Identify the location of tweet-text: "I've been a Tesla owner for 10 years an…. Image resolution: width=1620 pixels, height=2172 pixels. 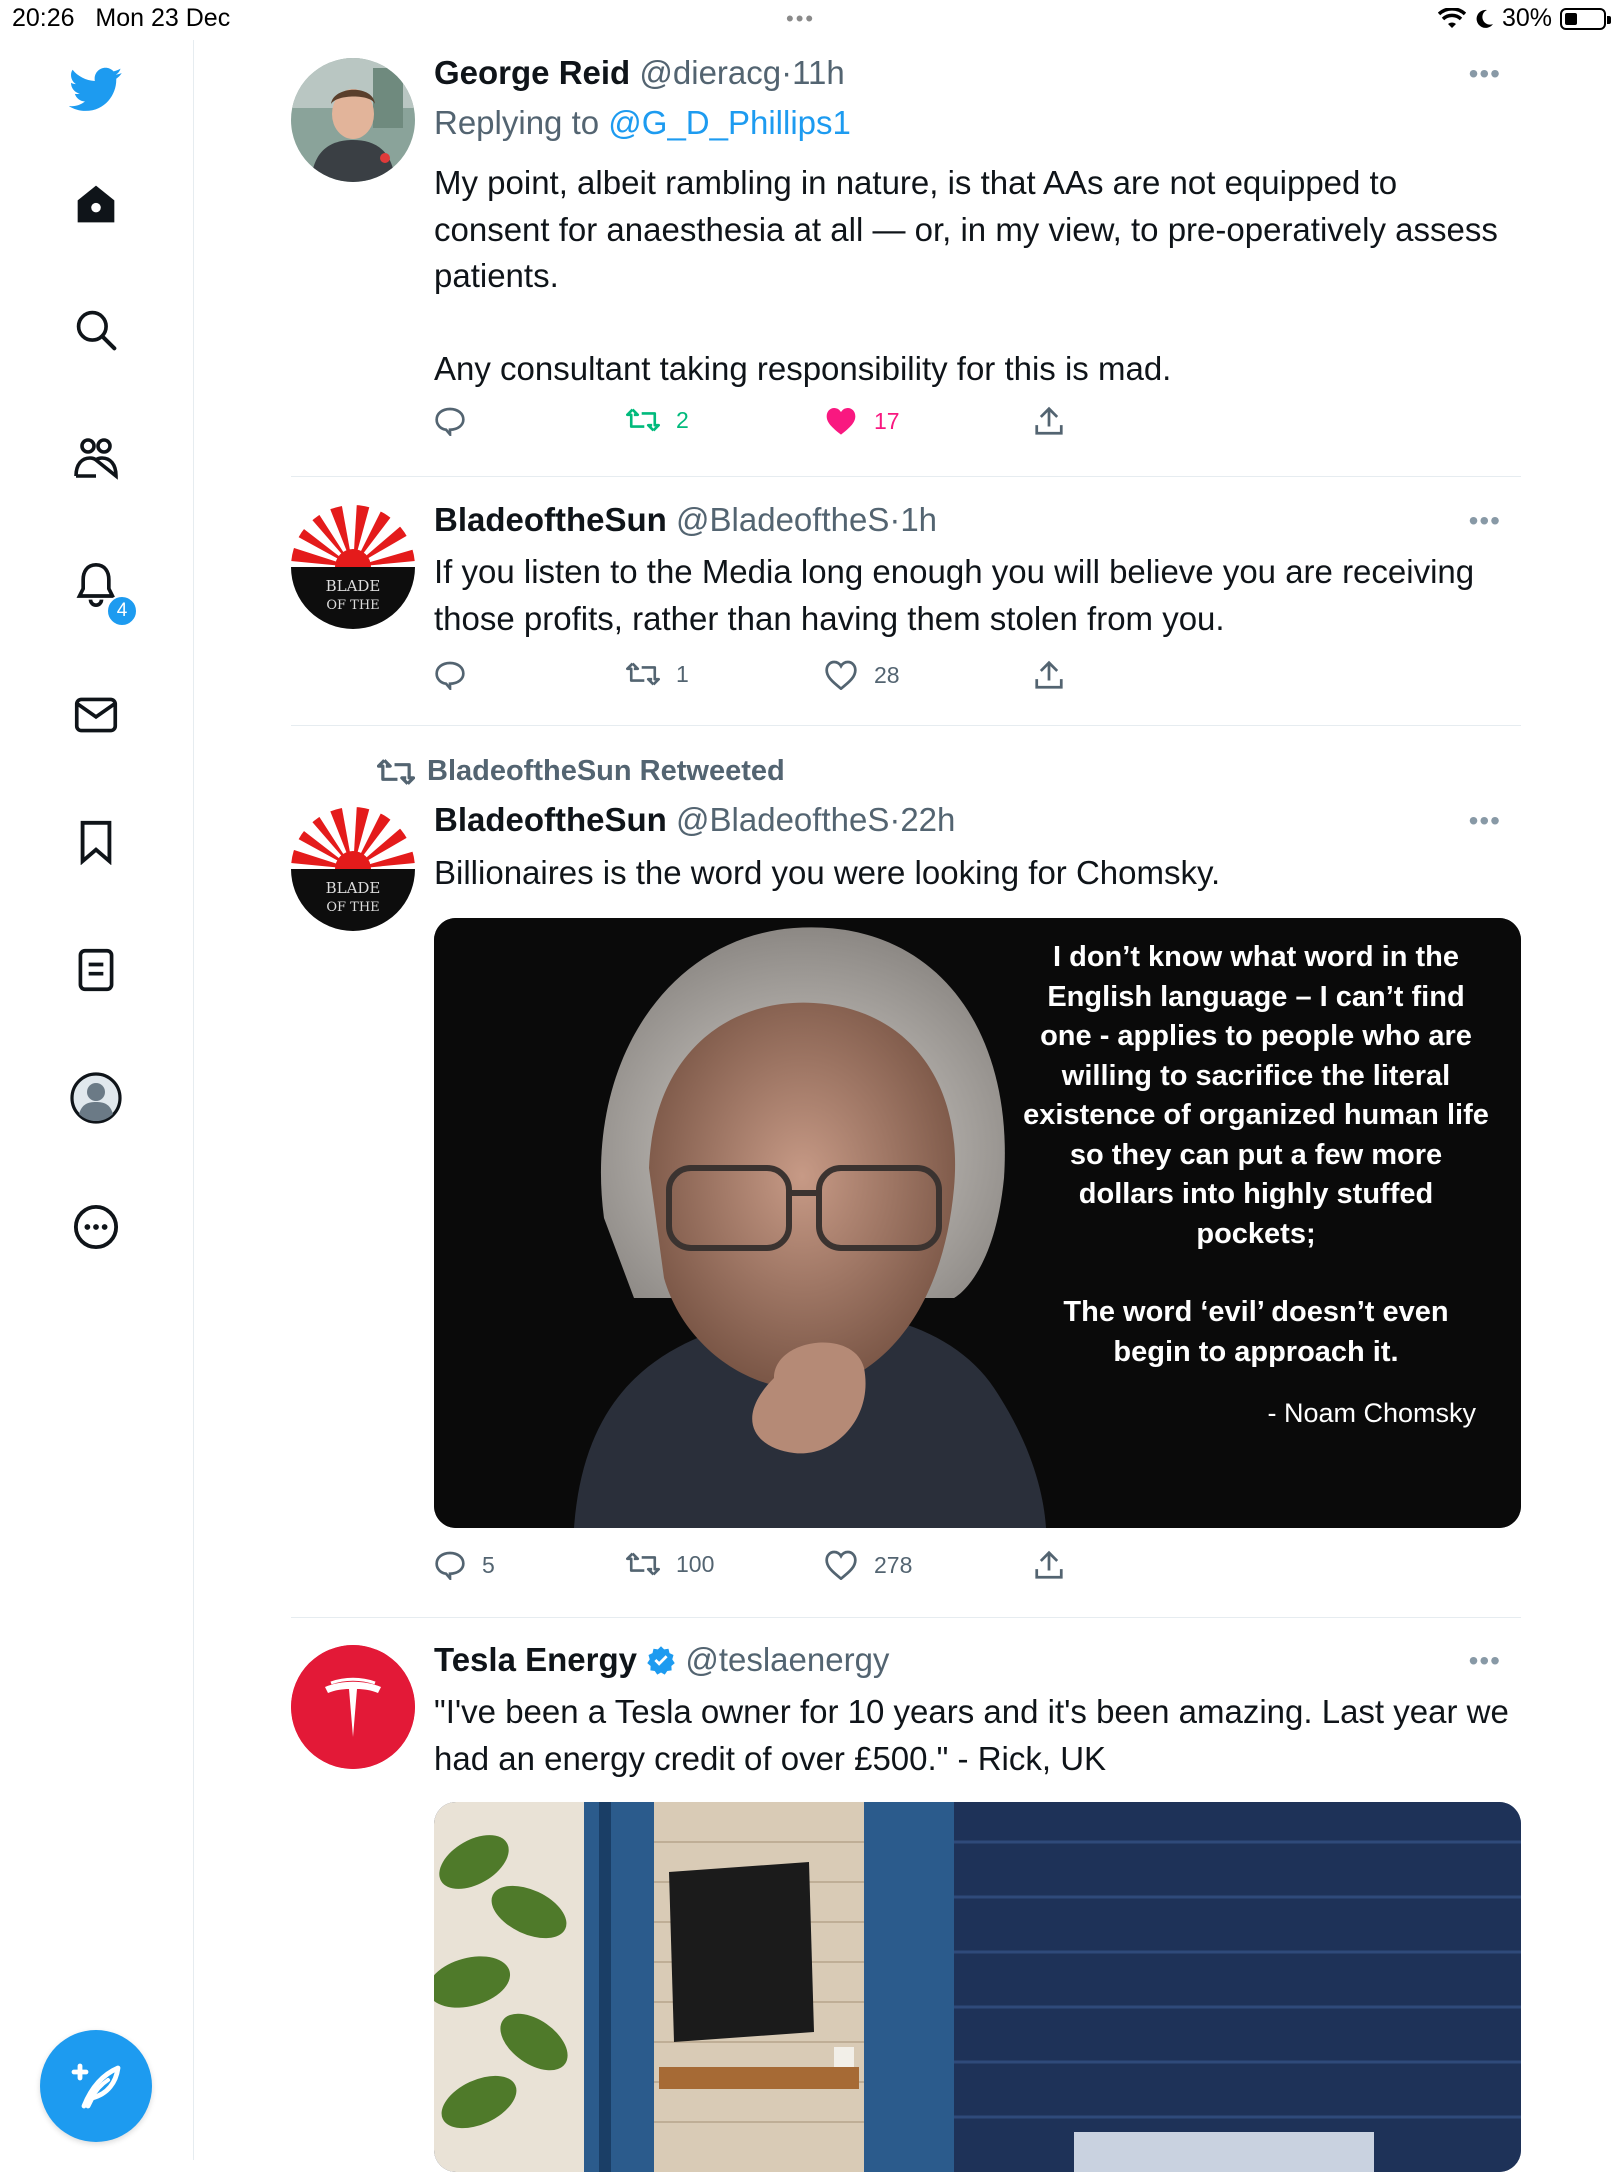
(971, 1735).